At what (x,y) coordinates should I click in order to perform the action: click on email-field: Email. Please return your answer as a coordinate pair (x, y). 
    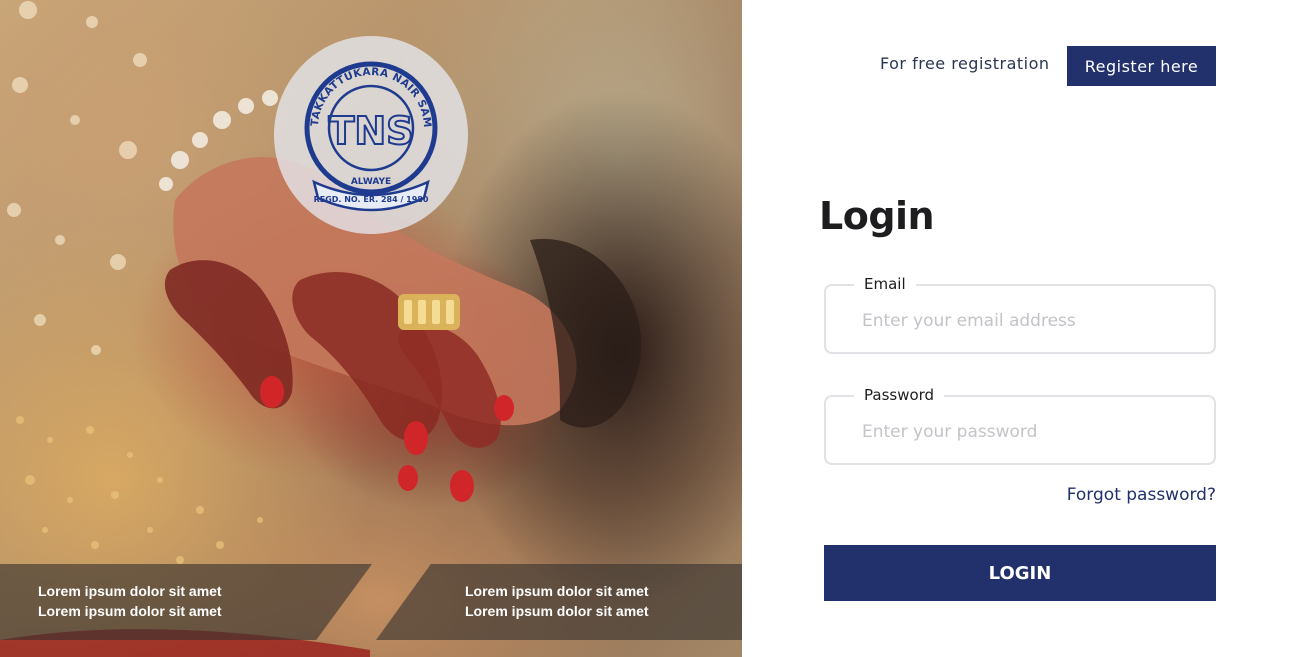
    Looking at the image, I should click on (1020, 314).